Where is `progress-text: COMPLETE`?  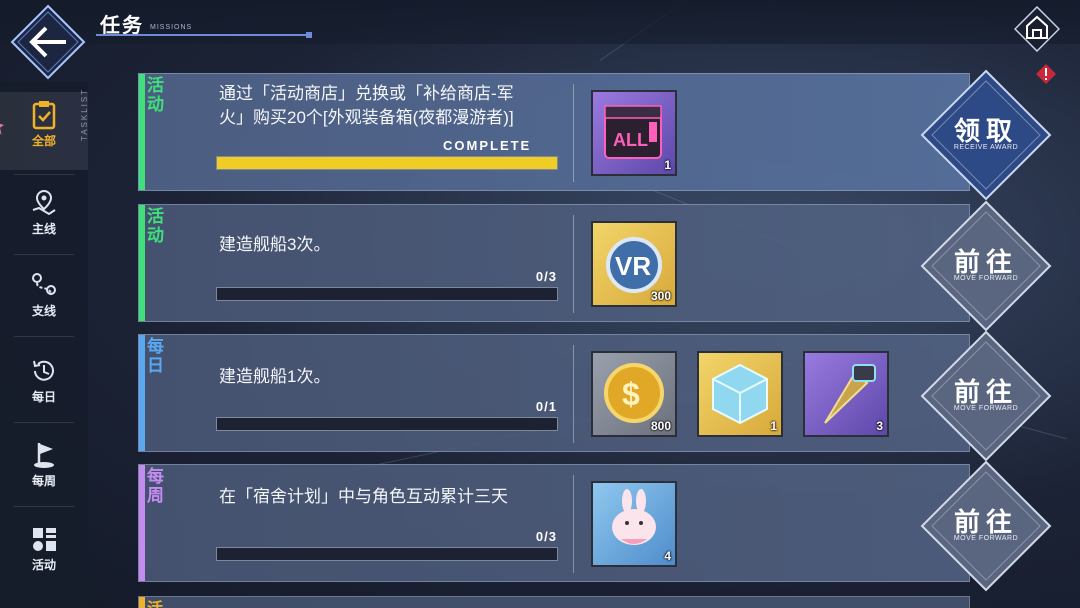
progress-text: COMPLETE is located at coordinates (487, 145).